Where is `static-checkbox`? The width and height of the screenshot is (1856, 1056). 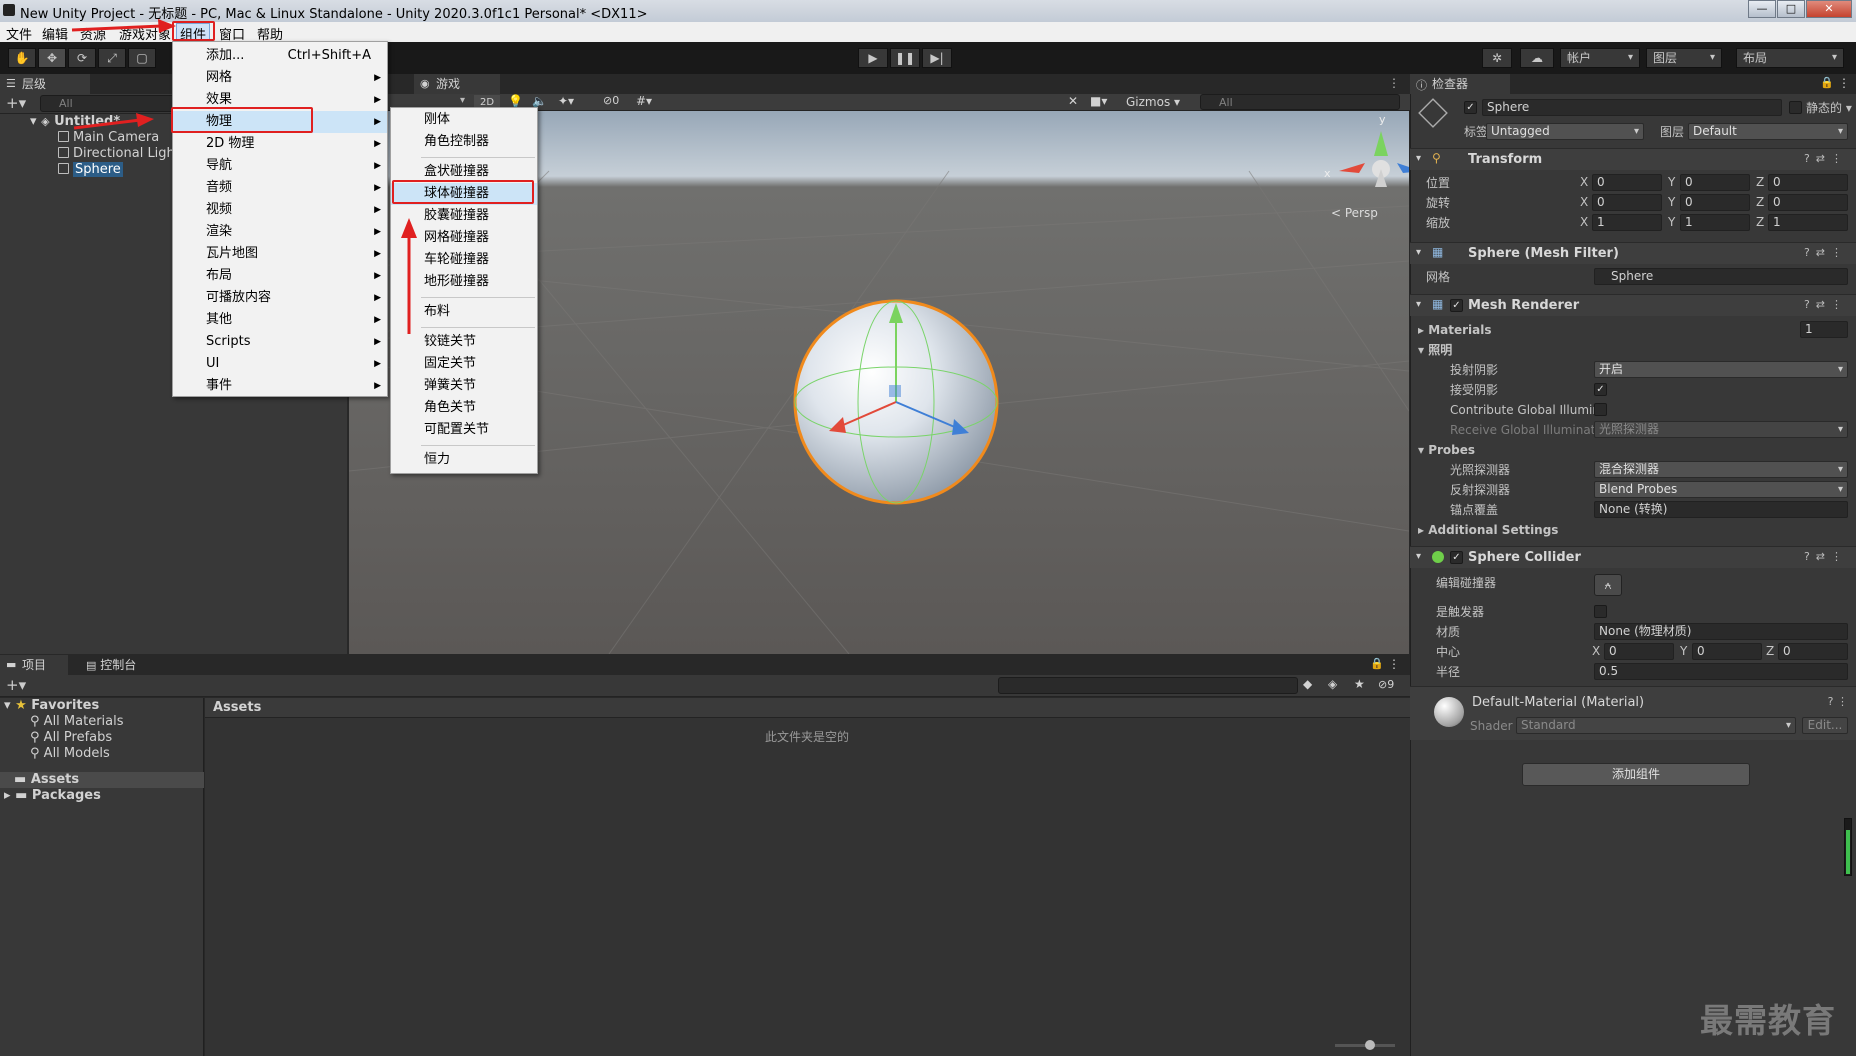 static-checkbox is located at coordinates (1795, 107).